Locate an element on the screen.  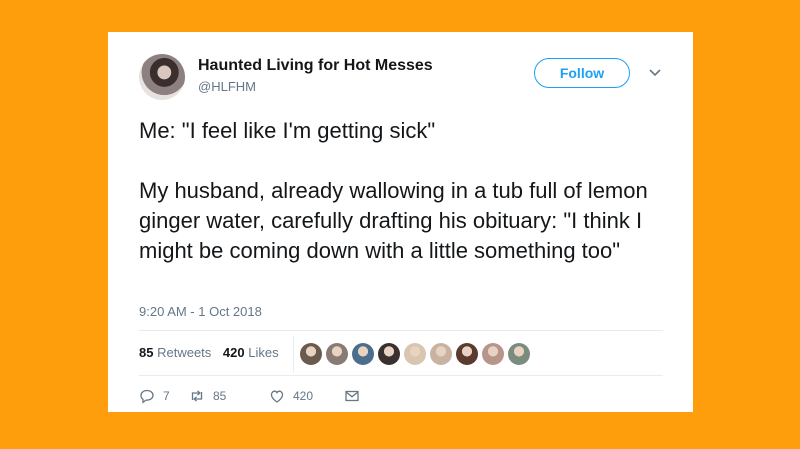
envelope-icon is located at coordinates (352, 396).